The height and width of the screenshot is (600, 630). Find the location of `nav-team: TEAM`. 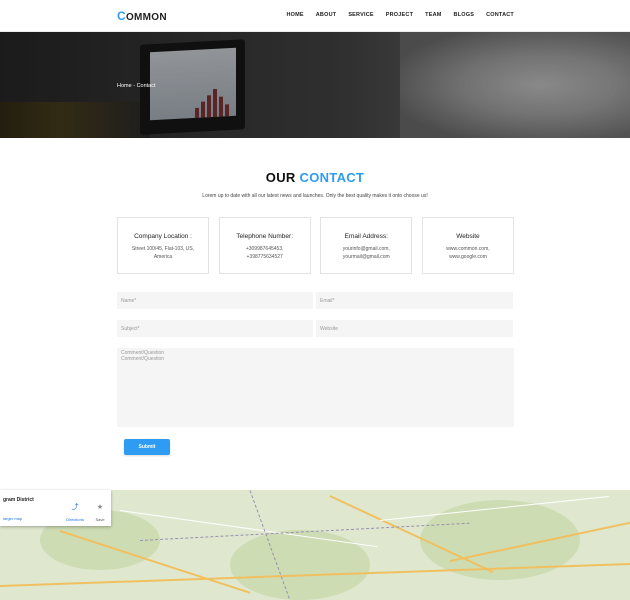

nav-team: TEAM is located at coordinates (433, 15).